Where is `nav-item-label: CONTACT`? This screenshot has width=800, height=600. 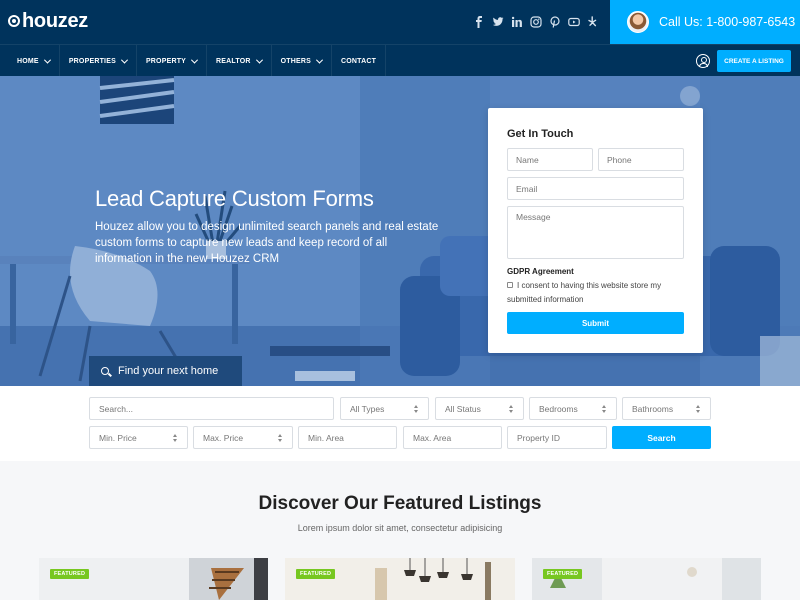
nav-item-label: CONTACT is located at coordinates (359, 61).